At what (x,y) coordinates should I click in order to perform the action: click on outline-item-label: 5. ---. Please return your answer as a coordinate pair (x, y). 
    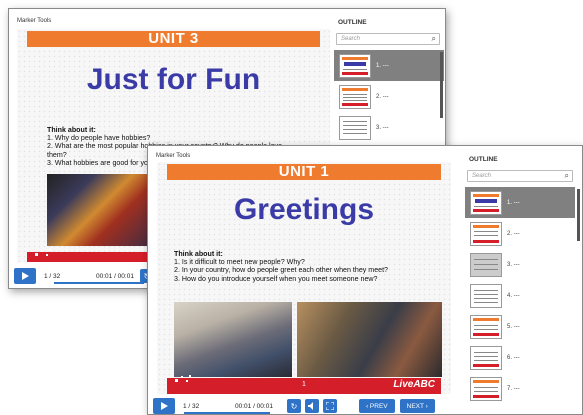
    Looking at the image, I should click on (513, 326).